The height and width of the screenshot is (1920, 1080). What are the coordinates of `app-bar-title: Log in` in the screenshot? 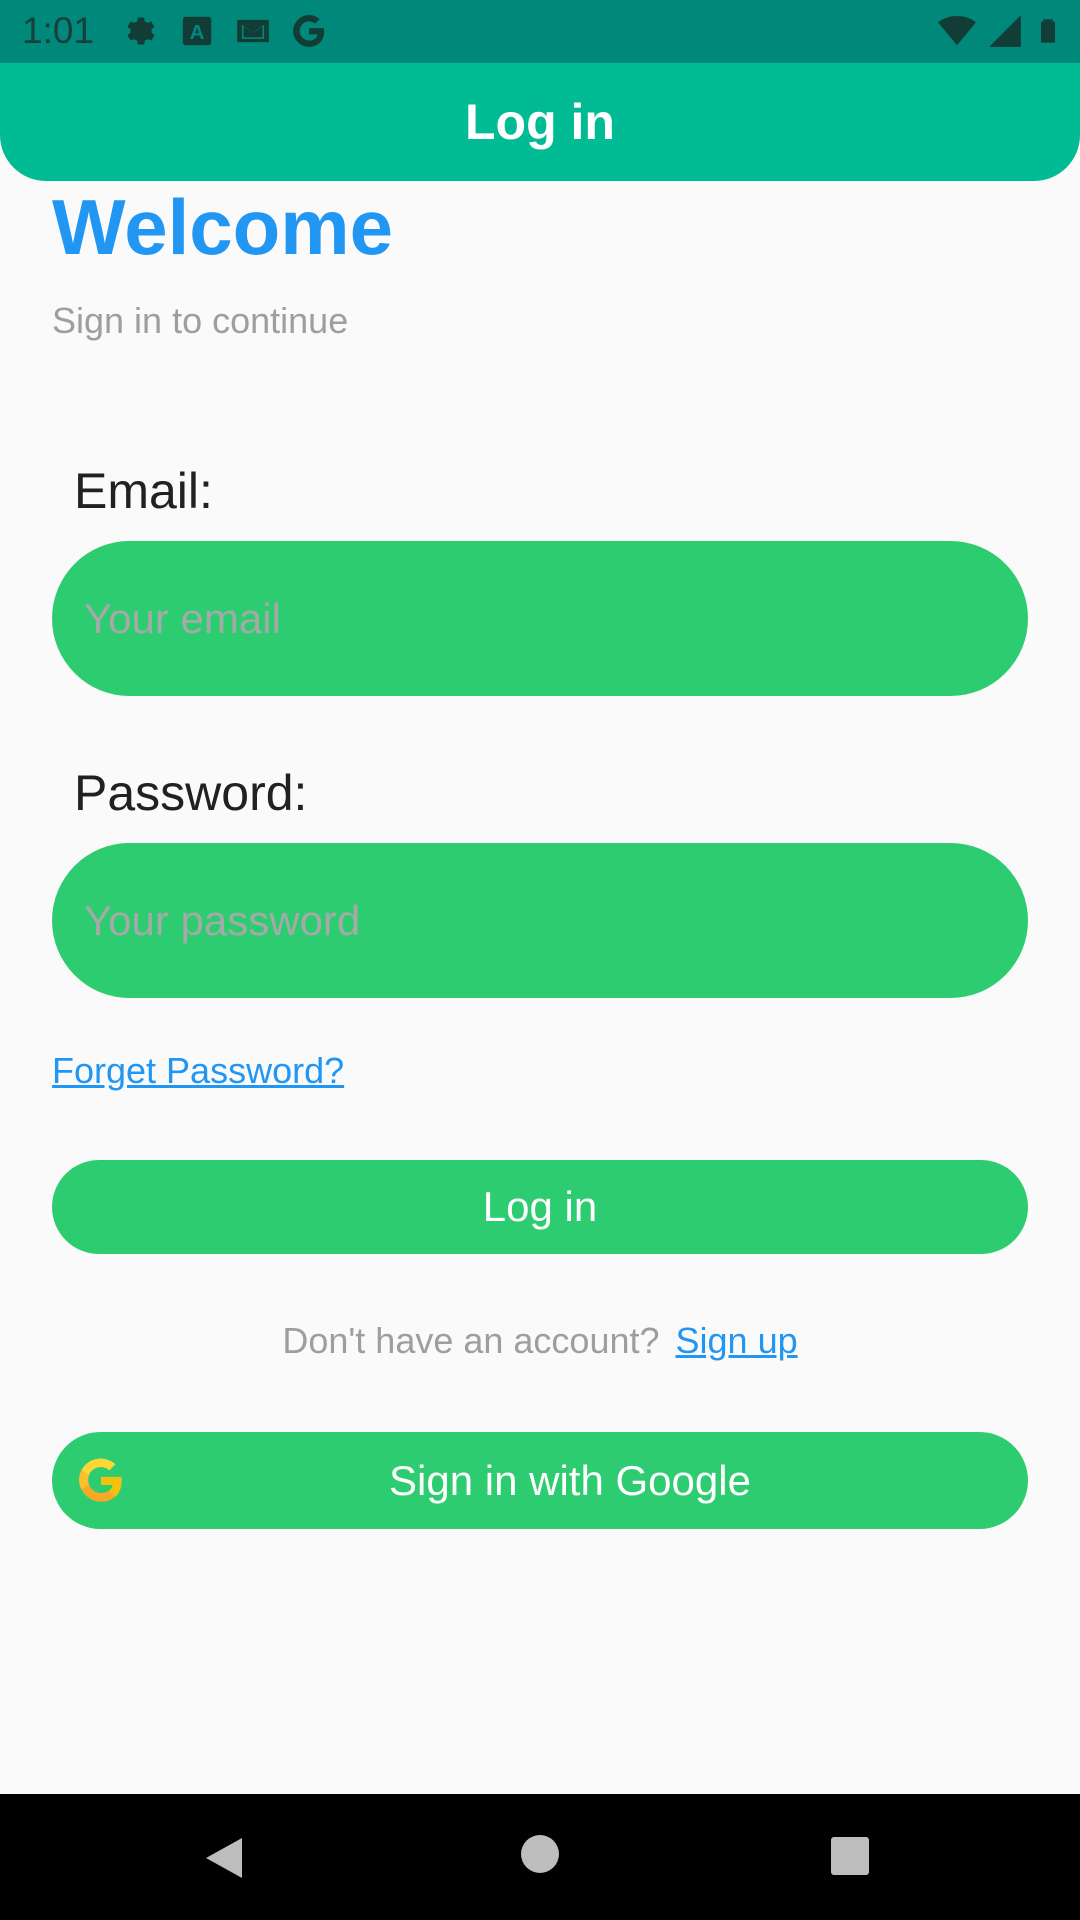 It's located at (540, 122).